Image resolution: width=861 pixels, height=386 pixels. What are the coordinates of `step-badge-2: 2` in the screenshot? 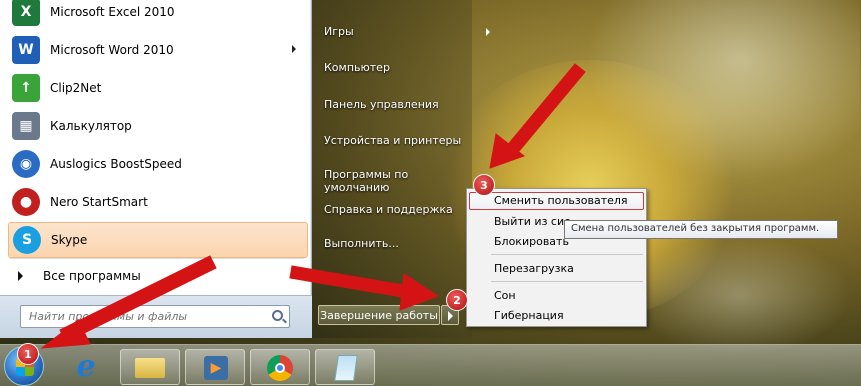 It's located at (457, 300).